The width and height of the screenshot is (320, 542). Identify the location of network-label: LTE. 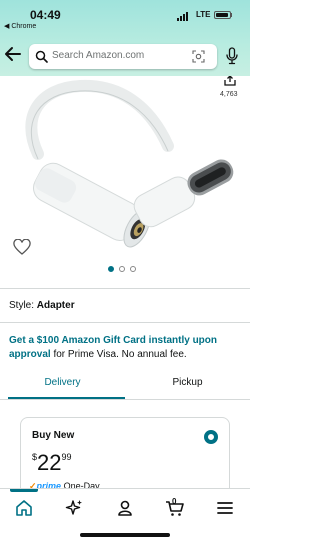
(203, 14).